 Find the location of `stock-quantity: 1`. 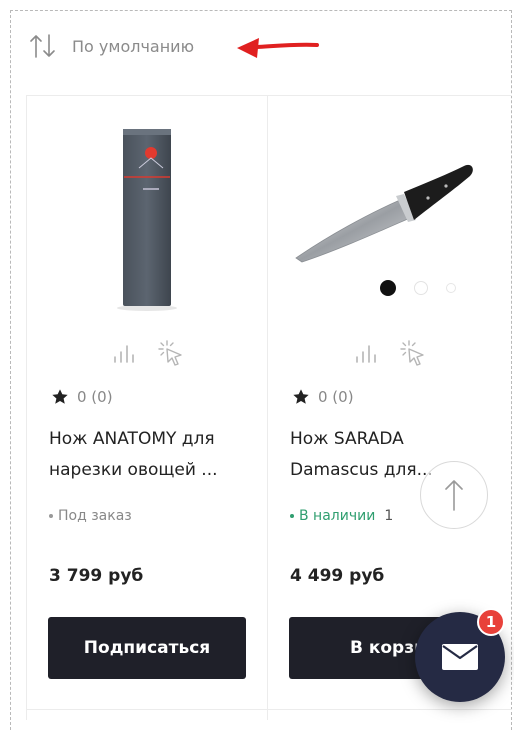

stock-quantity: 1 is located at coordinates (389, 516).